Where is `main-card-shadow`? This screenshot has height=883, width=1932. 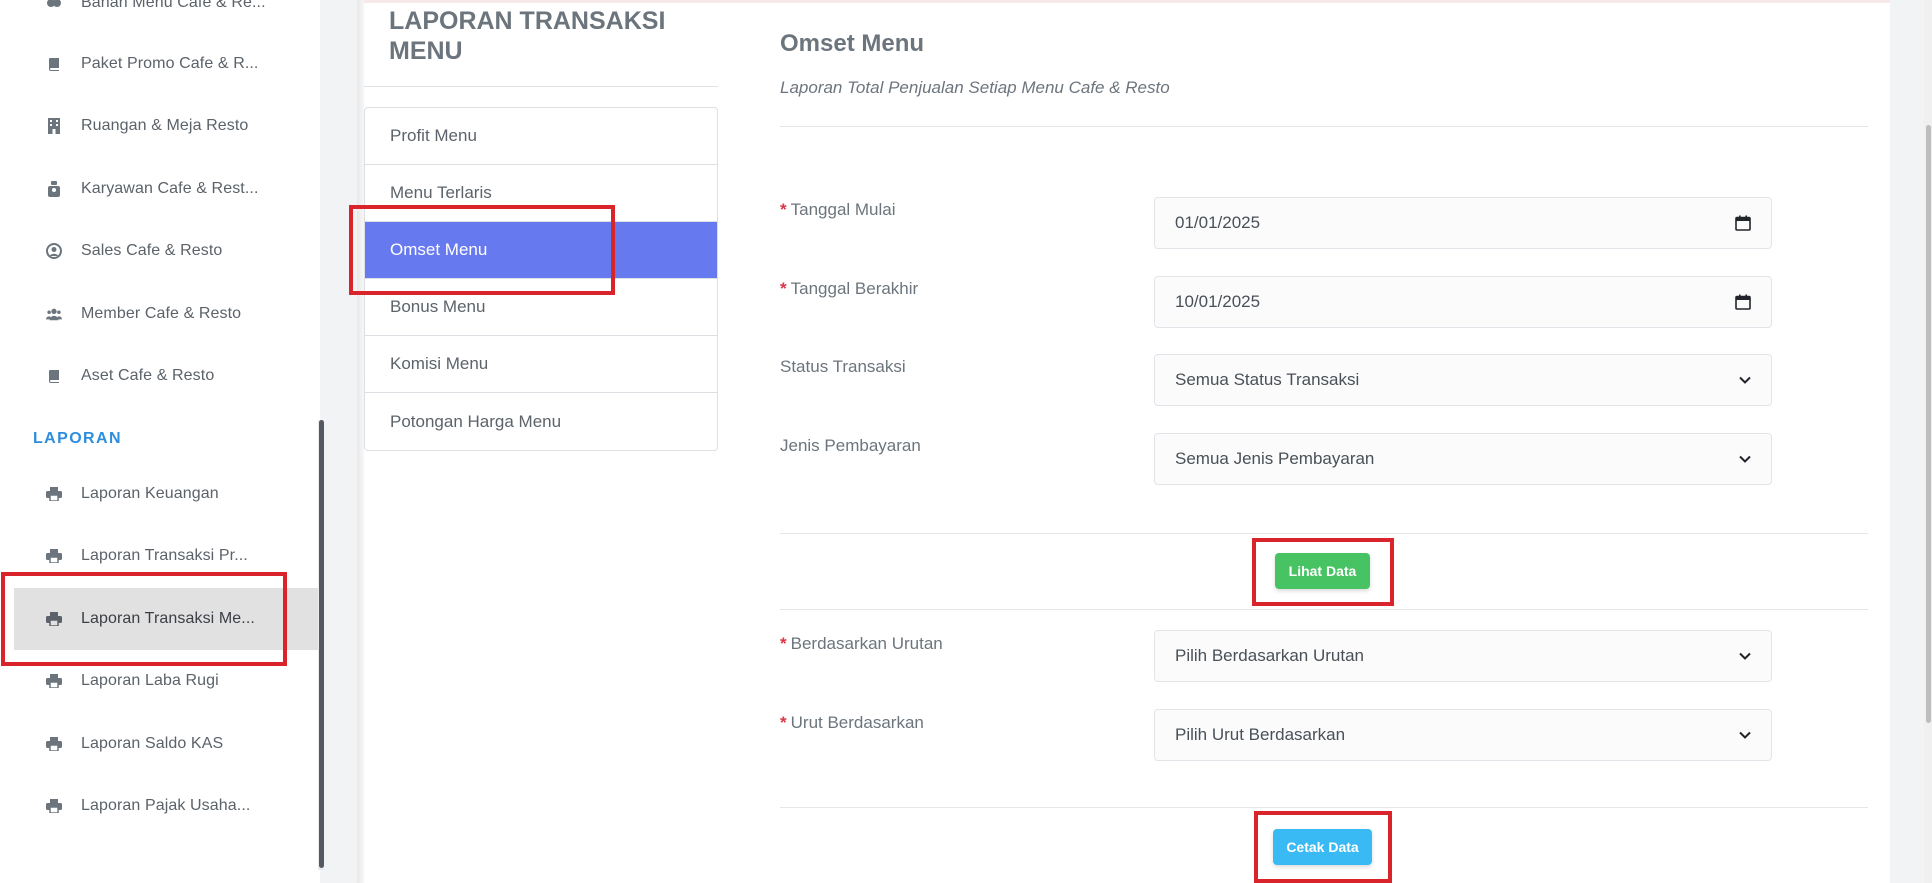
main-card-shadow is located at coordinates (360, 441).